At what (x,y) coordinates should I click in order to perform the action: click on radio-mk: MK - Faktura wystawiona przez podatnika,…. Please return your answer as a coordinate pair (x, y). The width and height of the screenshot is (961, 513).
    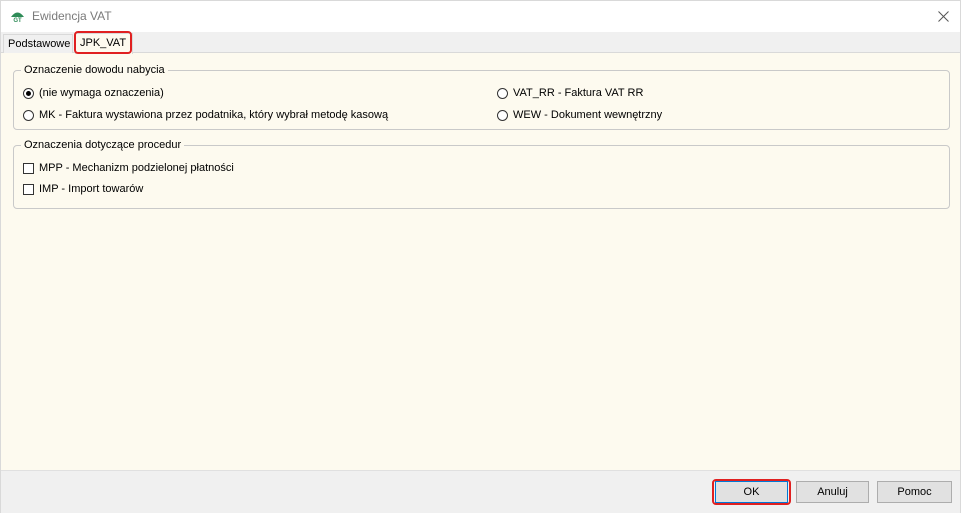
    Looking at the image, I should click on (205, 115).